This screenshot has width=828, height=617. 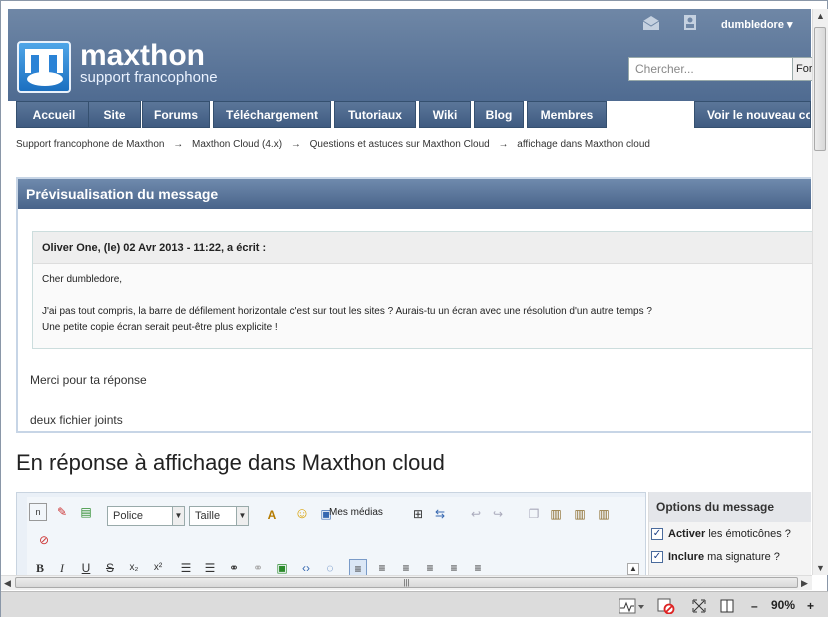 I want to click on tab-membres: Membres, so click(x=567, y=114).